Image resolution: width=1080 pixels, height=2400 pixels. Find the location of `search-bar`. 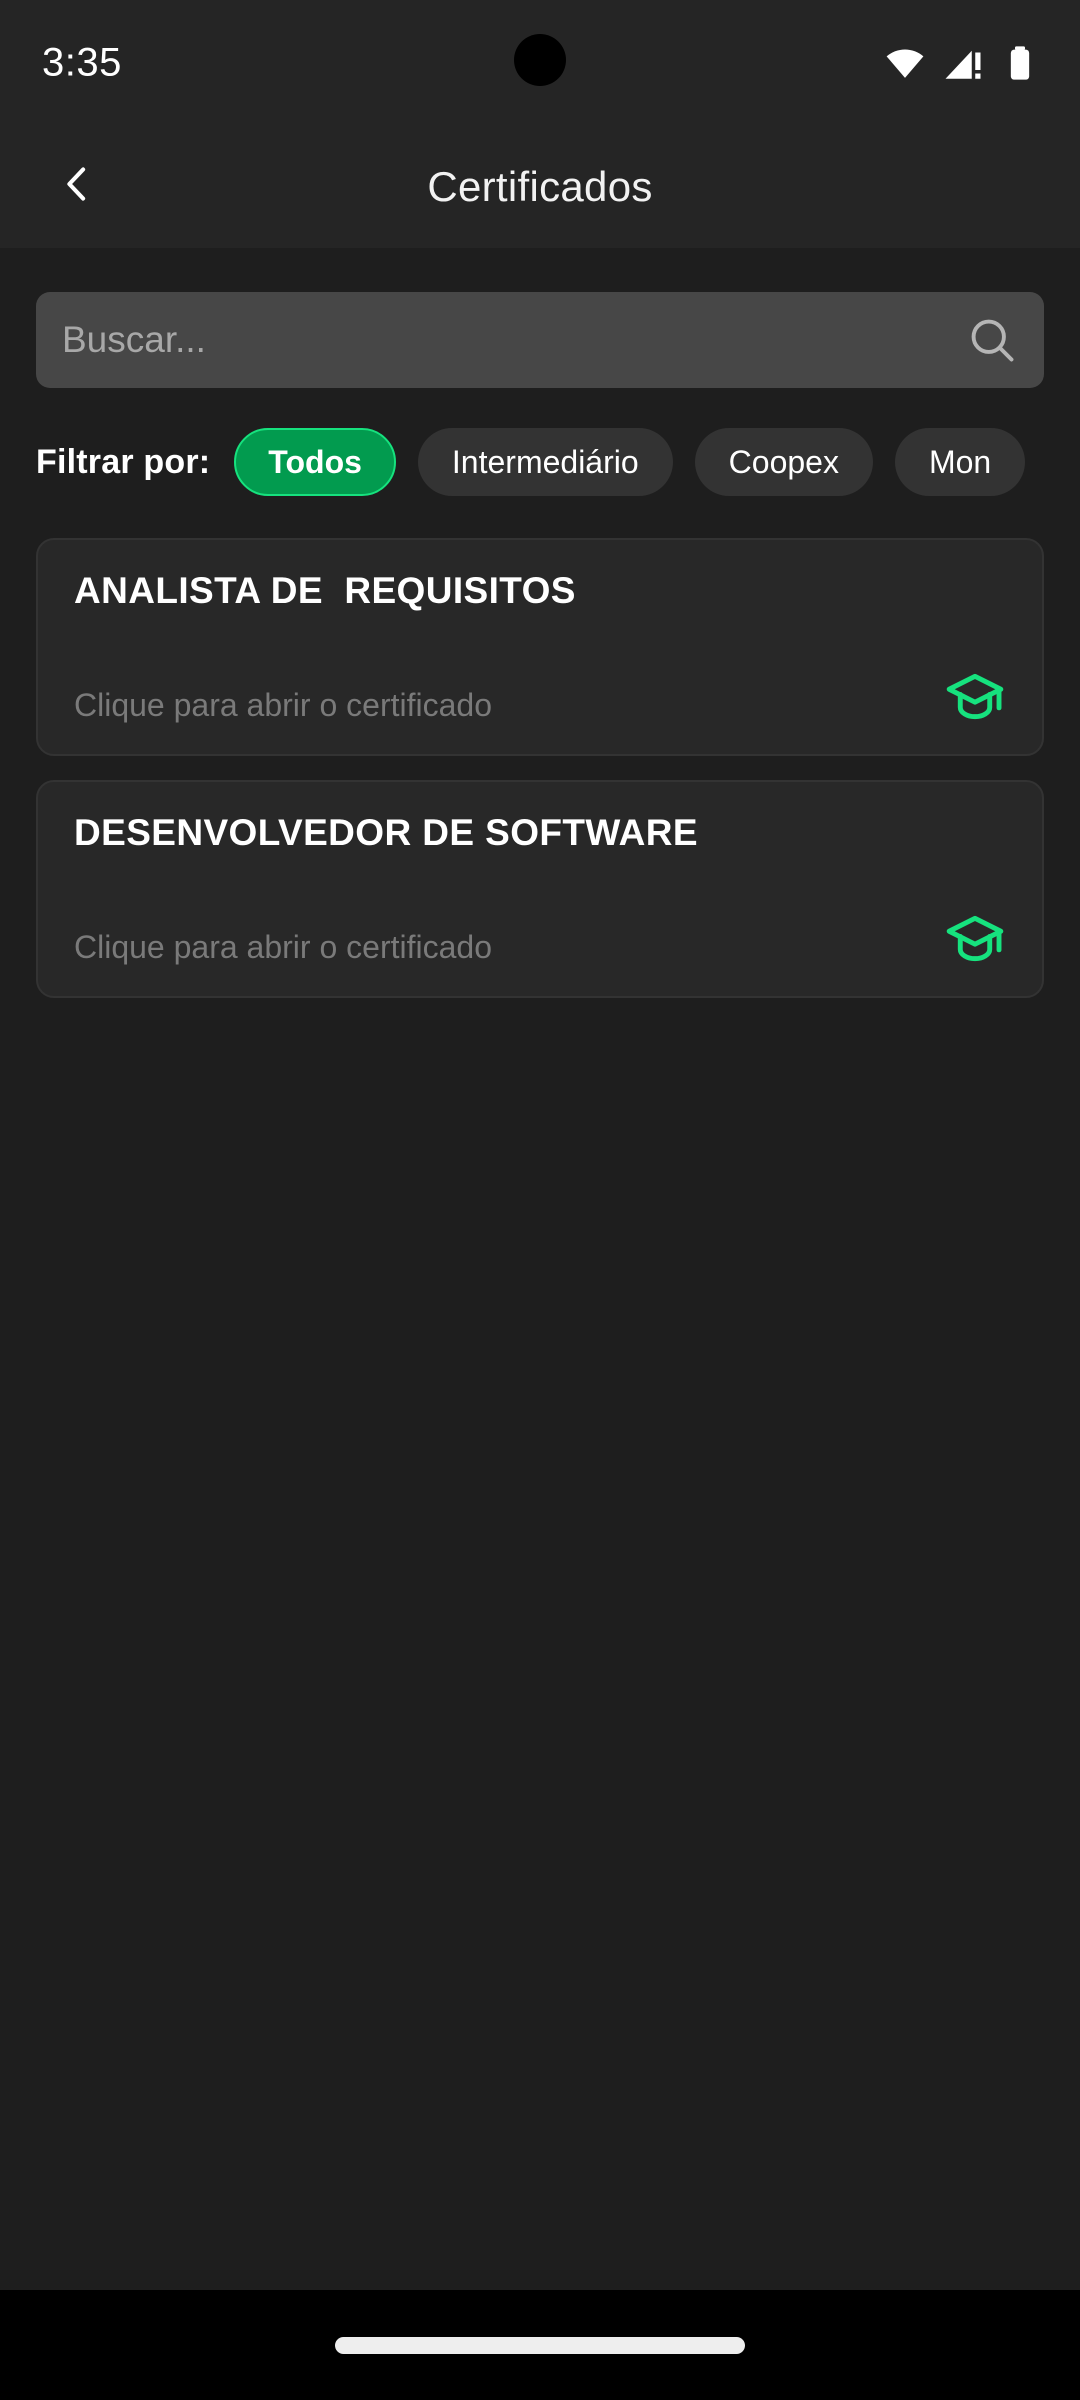

search-bar is located at coordinates (540, 340).